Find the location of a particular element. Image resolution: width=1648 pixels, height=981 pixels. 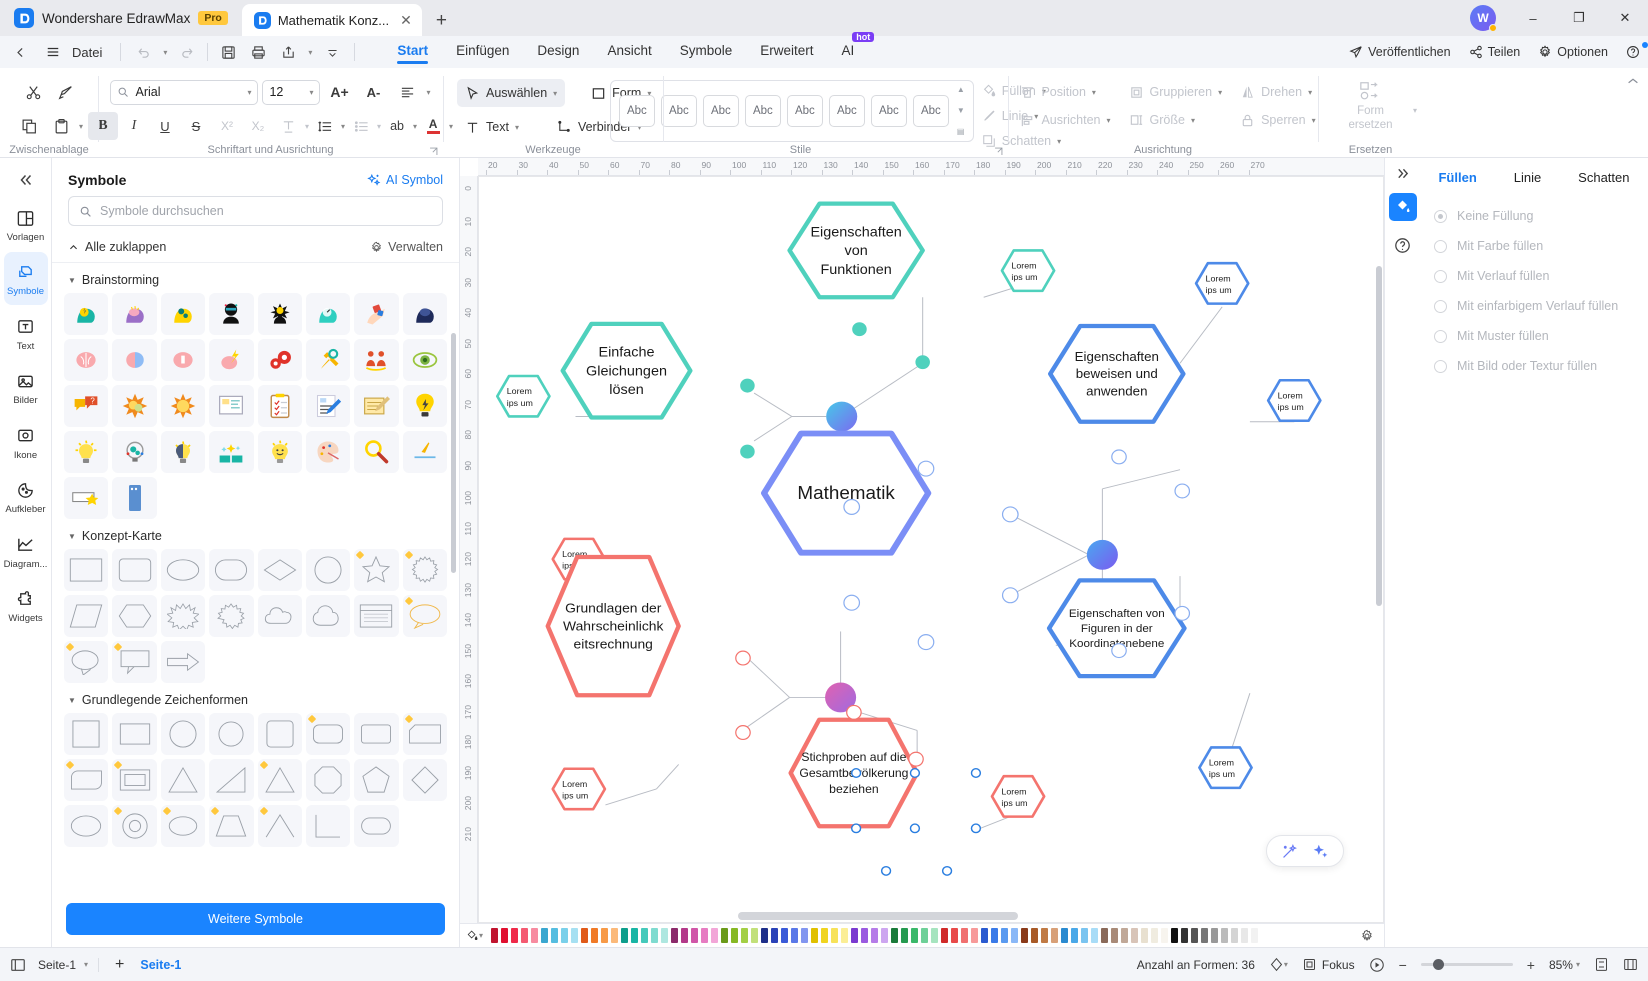

page-select: Seite-1 ▾ is located at coordinates (69, 964).